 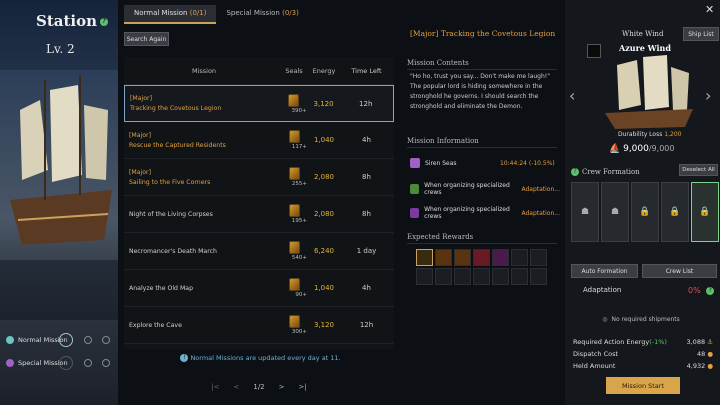 I want to click on crew-slot-locked: 🔒, so click(x=645, y=212).